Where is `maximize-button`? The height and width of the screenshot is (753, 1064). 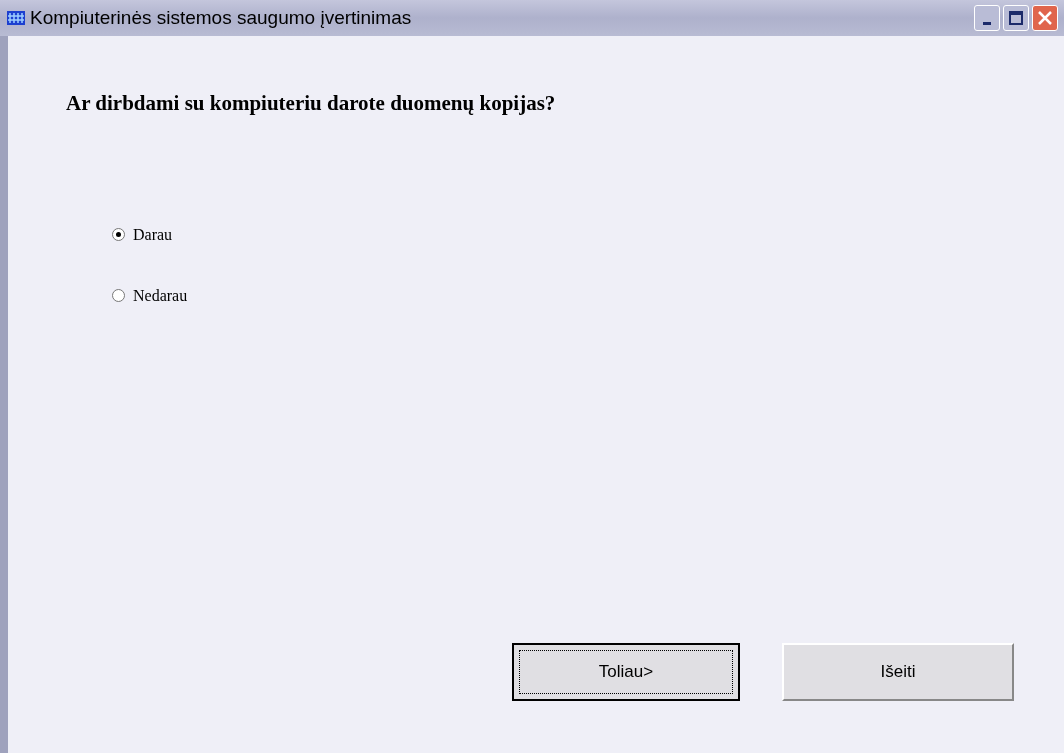
maximize-button is located at coordinates (1016, 18).